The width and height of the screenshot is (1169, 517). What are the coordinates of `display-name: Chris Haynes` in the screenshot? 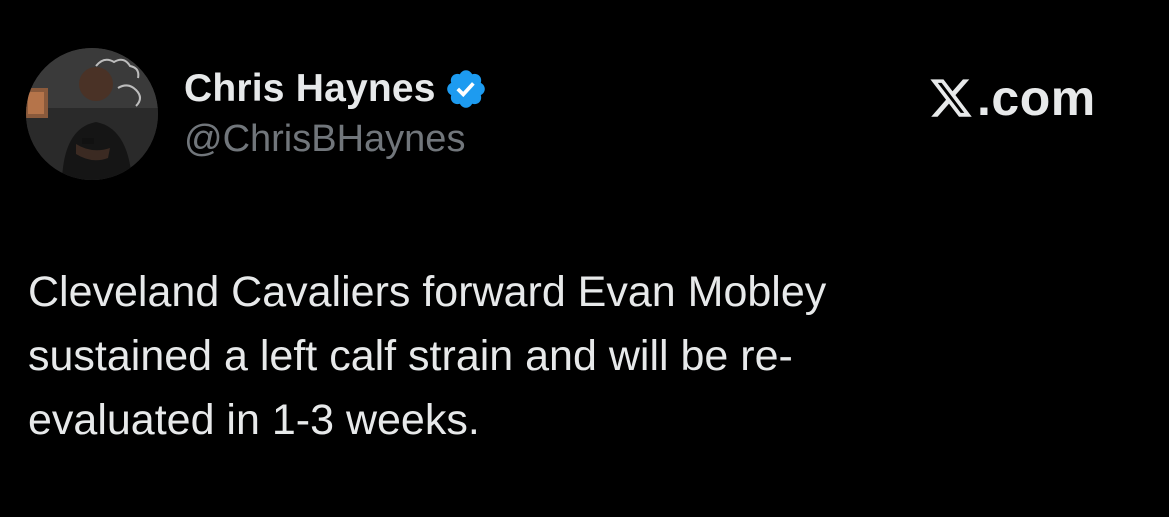 It's located at (310, 89).